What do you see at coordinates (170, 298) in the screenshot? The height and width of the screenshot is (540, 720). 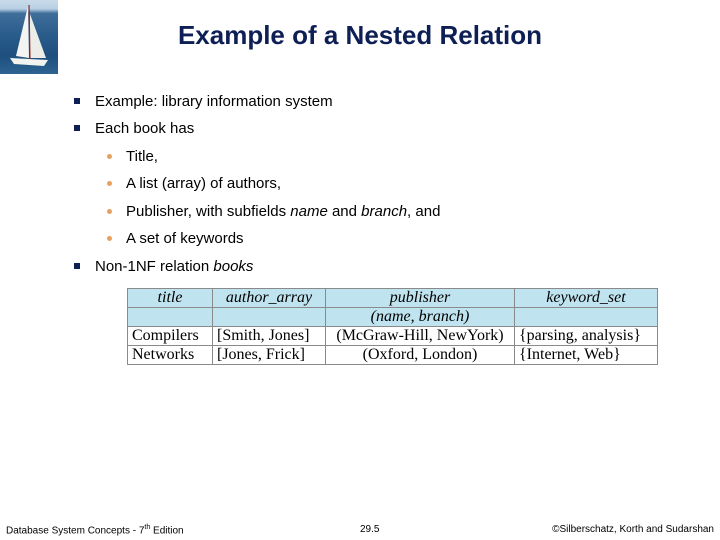 I see `header-cell: title` at bounding box center [170, 298].